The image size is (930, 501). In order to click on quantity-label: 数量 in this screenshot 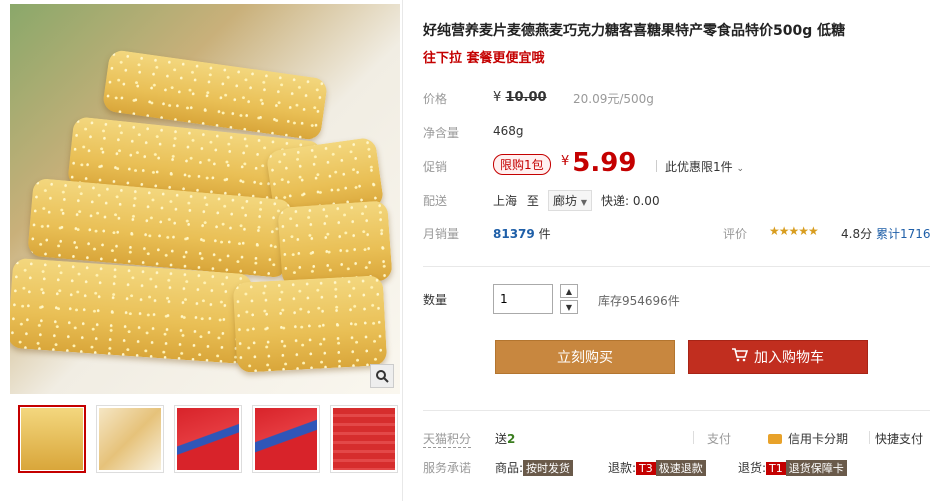, I will do `click(435, 300)`.